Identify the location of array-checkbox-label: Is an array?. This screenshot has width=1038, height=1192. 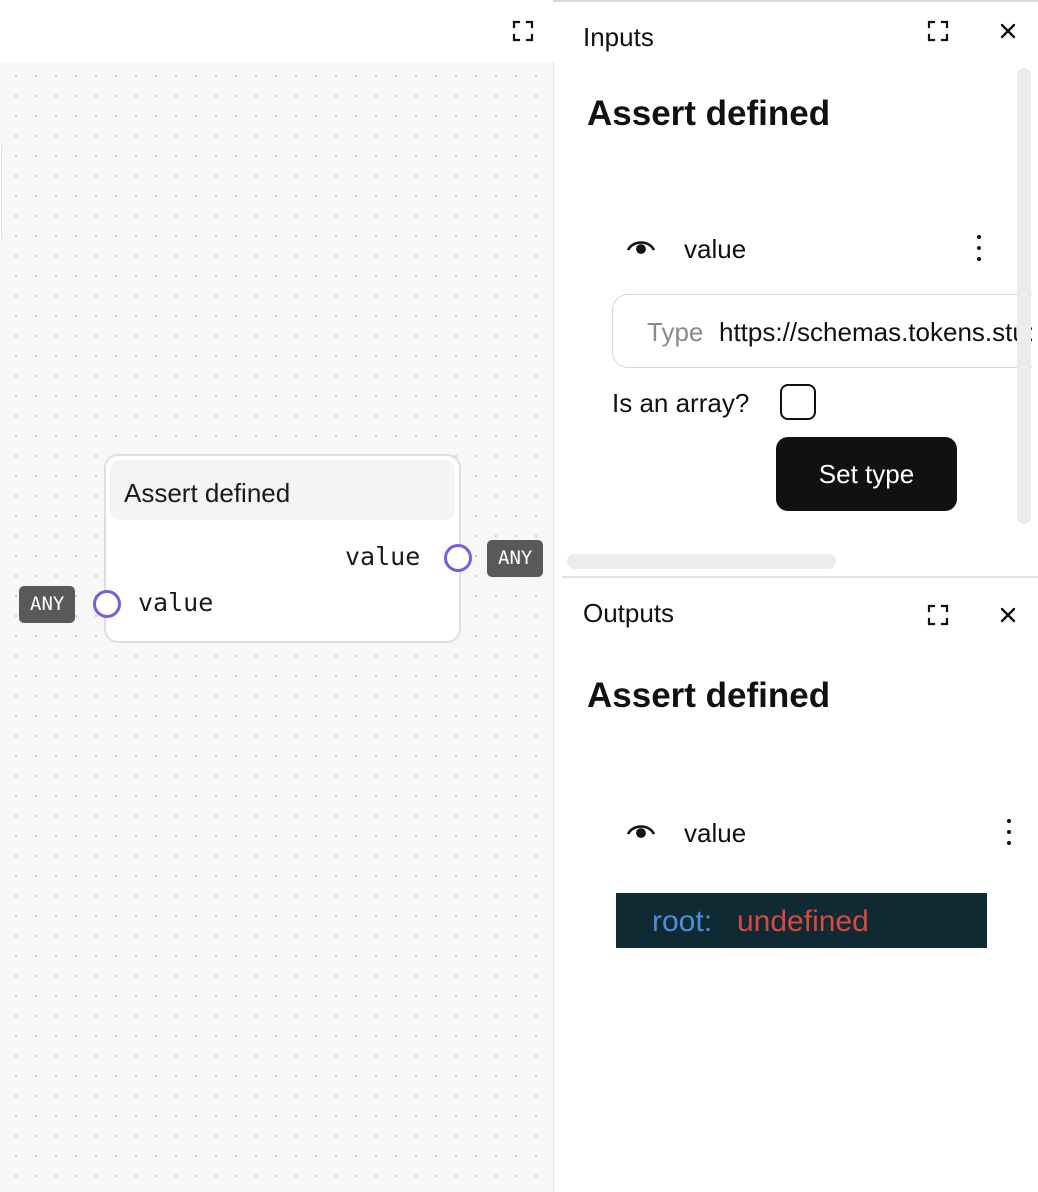
(681, 403).